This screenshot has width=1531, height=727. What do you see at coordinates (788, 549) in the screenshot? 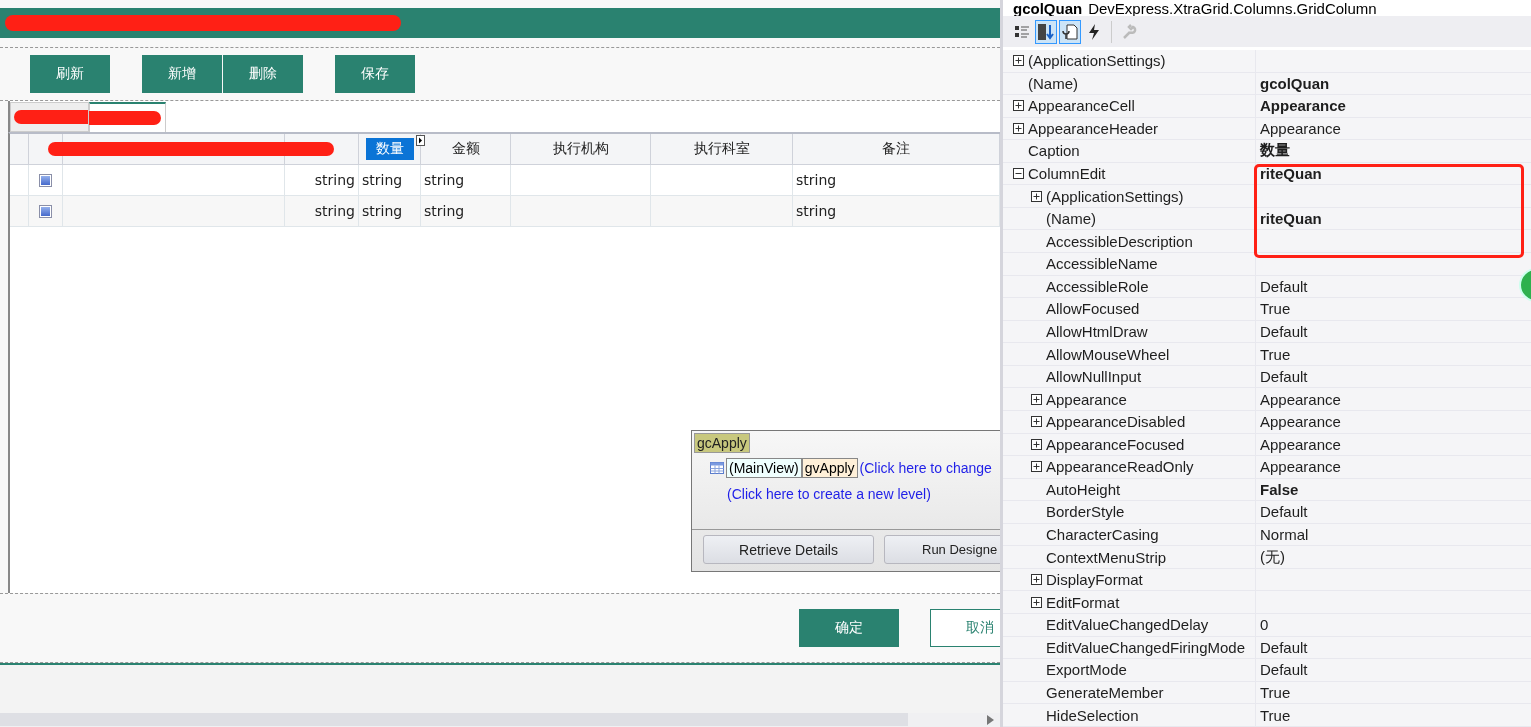
I see `designer-button: Retrieve Details` at bounding box center [788, 549].